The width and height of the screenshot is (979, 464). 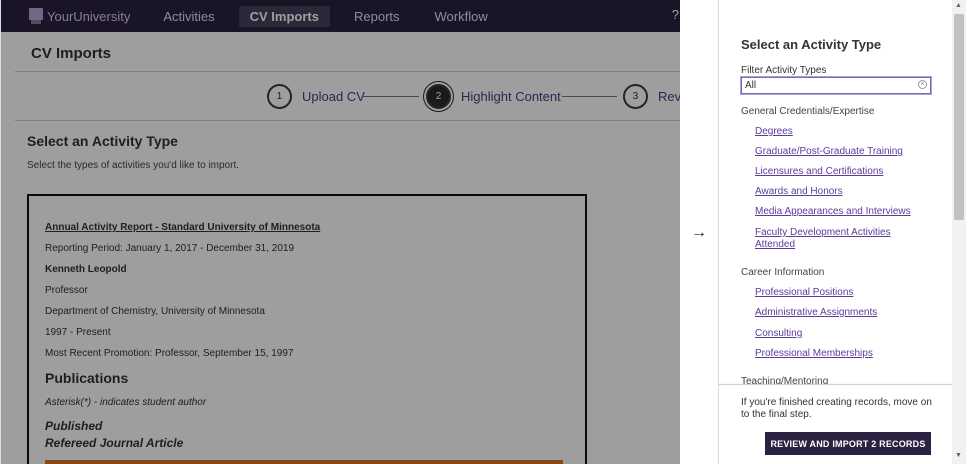 I want to click on panel-title: Select an Activity Type, so click(x=811, y=44).